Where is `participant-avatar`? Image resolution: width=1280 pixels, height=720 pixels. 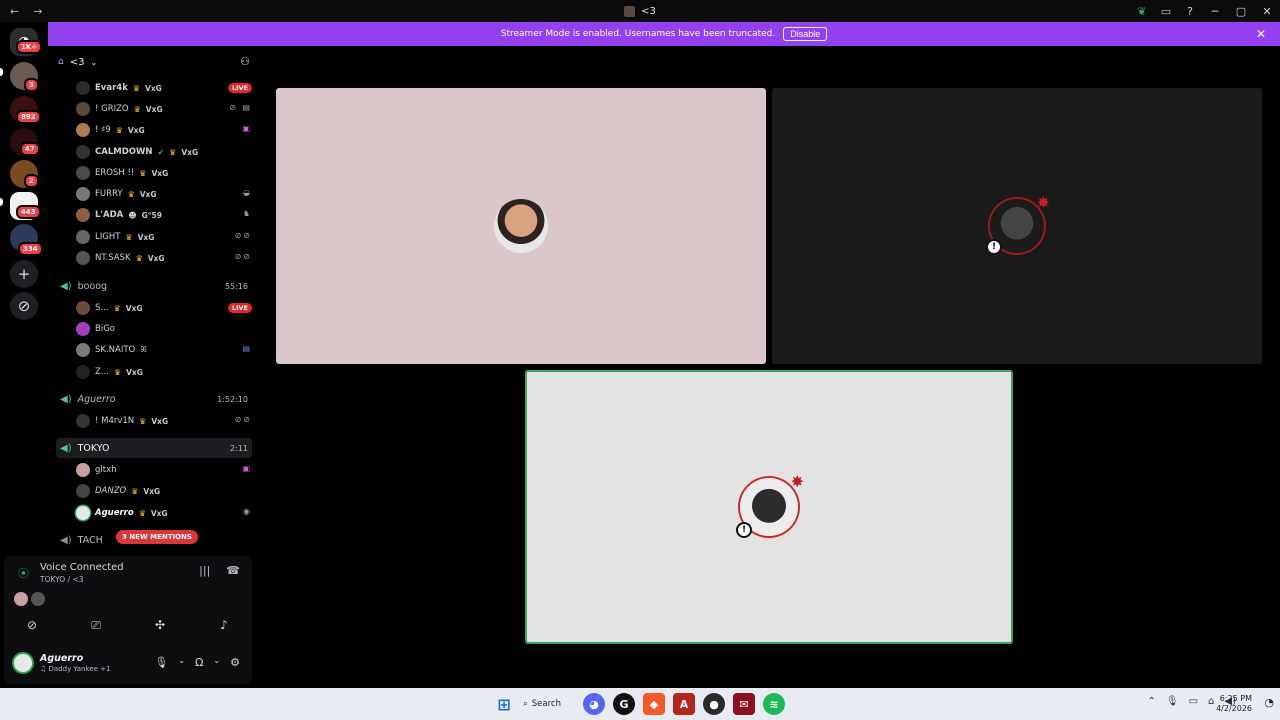
participant-avatar is located at coordinates (521, 226).